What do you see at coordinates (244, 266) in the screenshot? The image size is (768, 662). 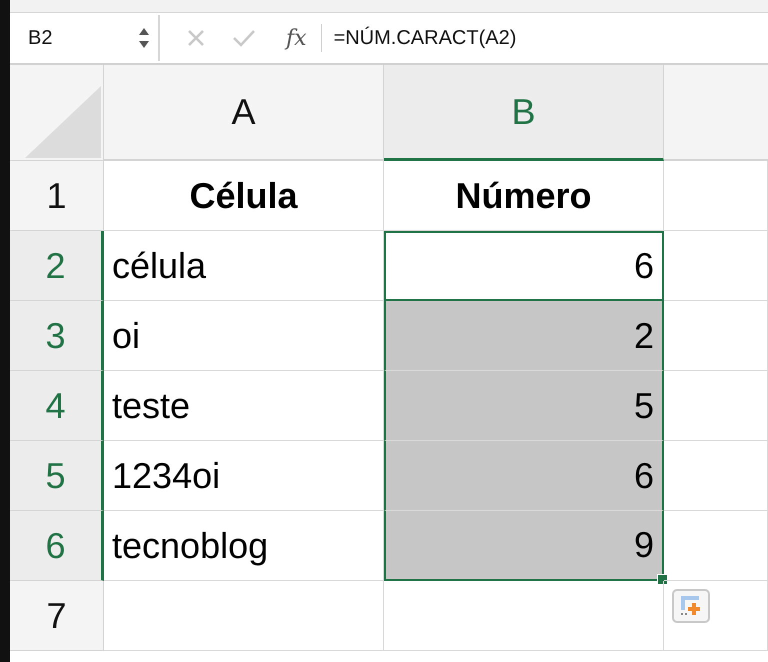 I see `table-cell: célula` at bounding box center [244, 266].